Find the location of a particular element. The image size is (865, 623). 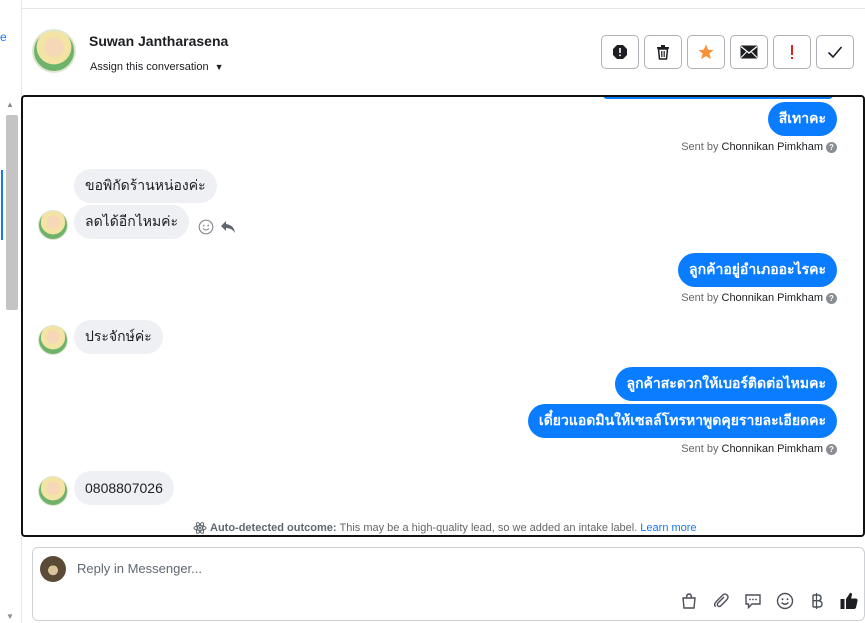

scrollbar-thumb is located at coordinates (12, 212).